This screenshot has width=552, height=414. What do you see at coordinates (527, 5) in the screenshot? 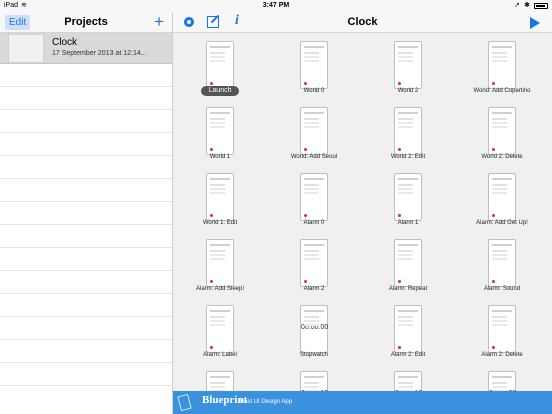
I see `bluetooth-icon: ✱` at bounding box center [527, 5].